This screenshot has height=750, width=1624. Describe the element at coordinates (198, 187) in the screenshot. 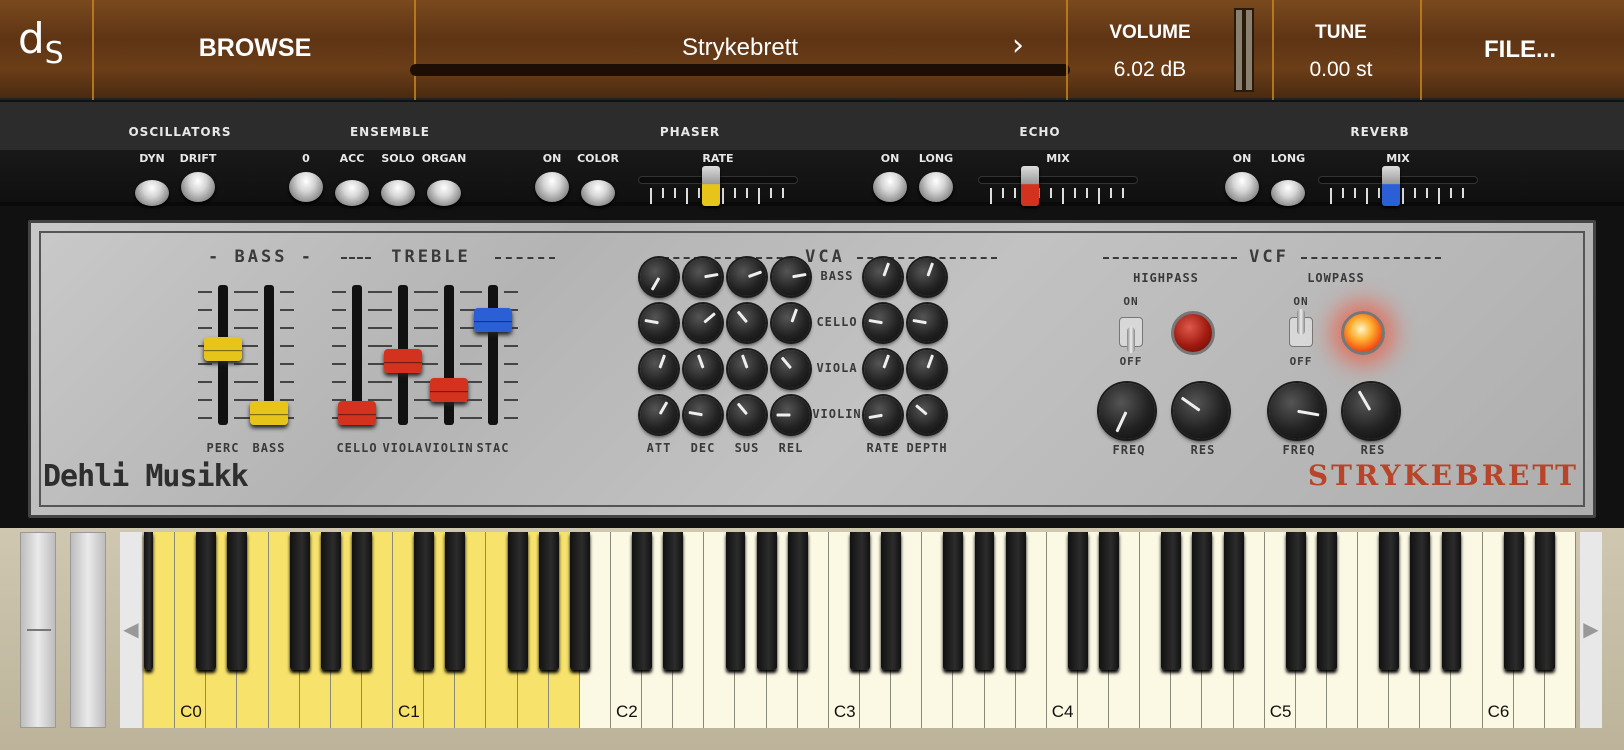

I see `oscillators-drift-button` at that location.